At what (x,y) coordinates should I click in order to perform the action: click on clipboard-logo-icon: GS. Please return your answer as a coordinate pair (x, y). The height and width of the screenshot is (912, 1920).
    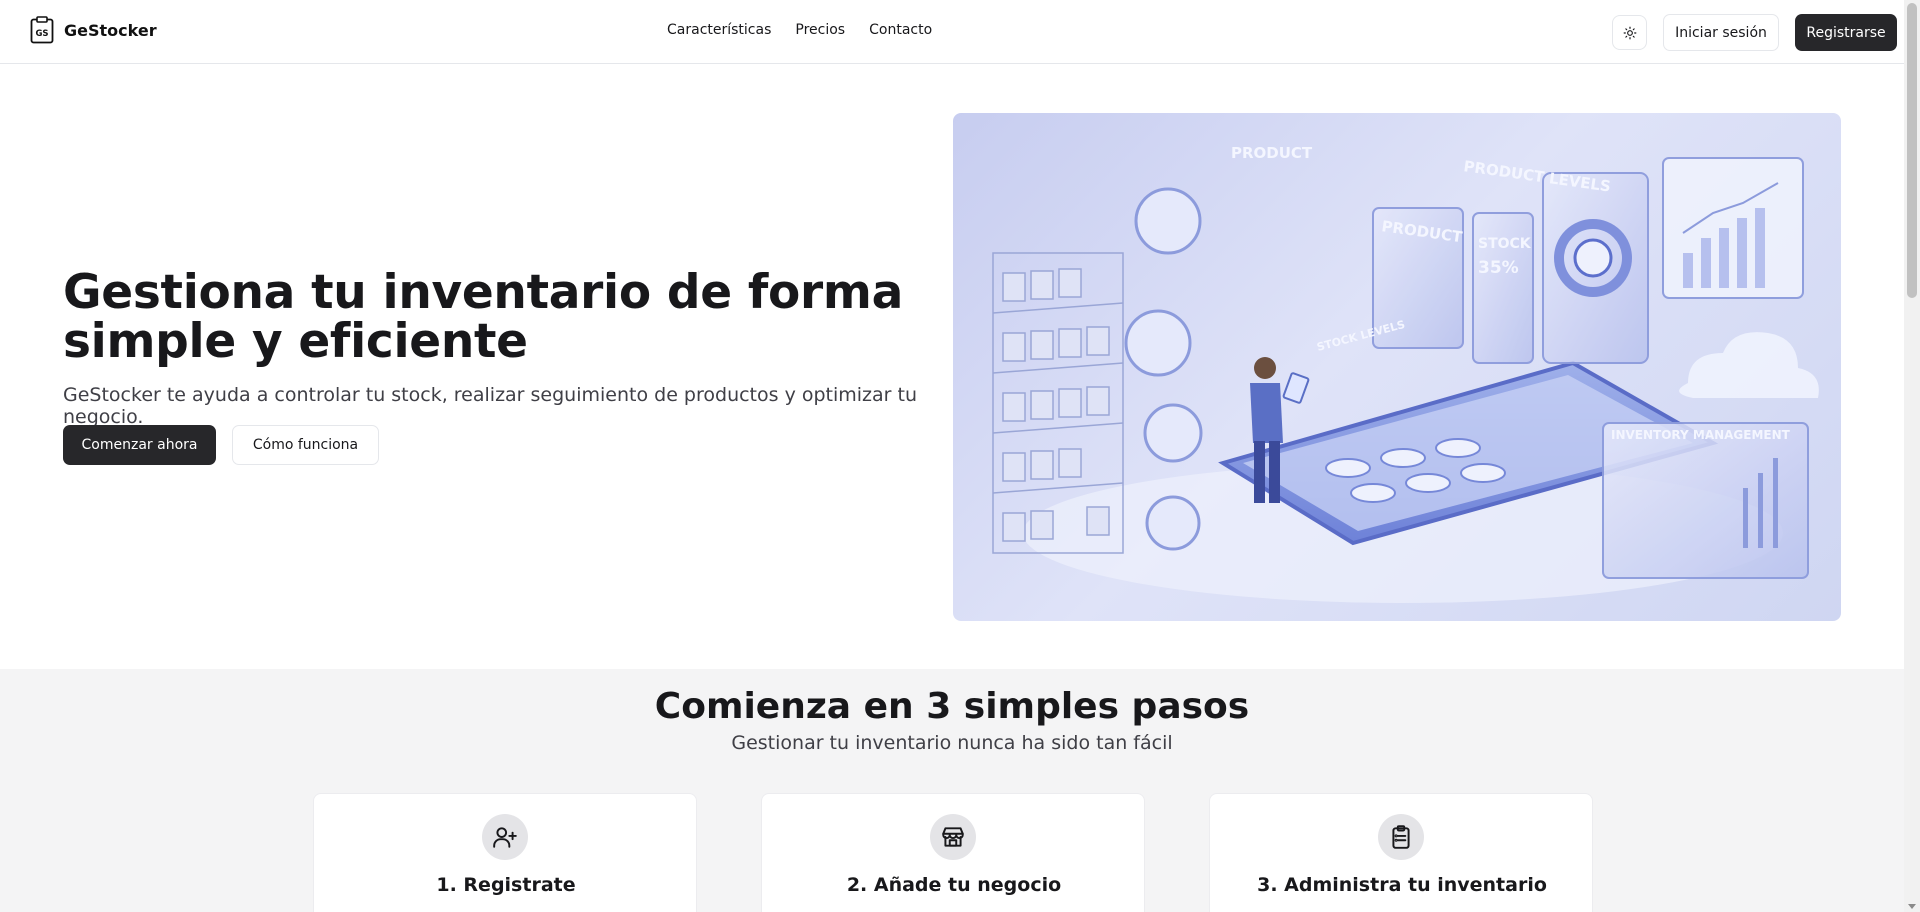
    Looking at the image, I should click on (42, 30).